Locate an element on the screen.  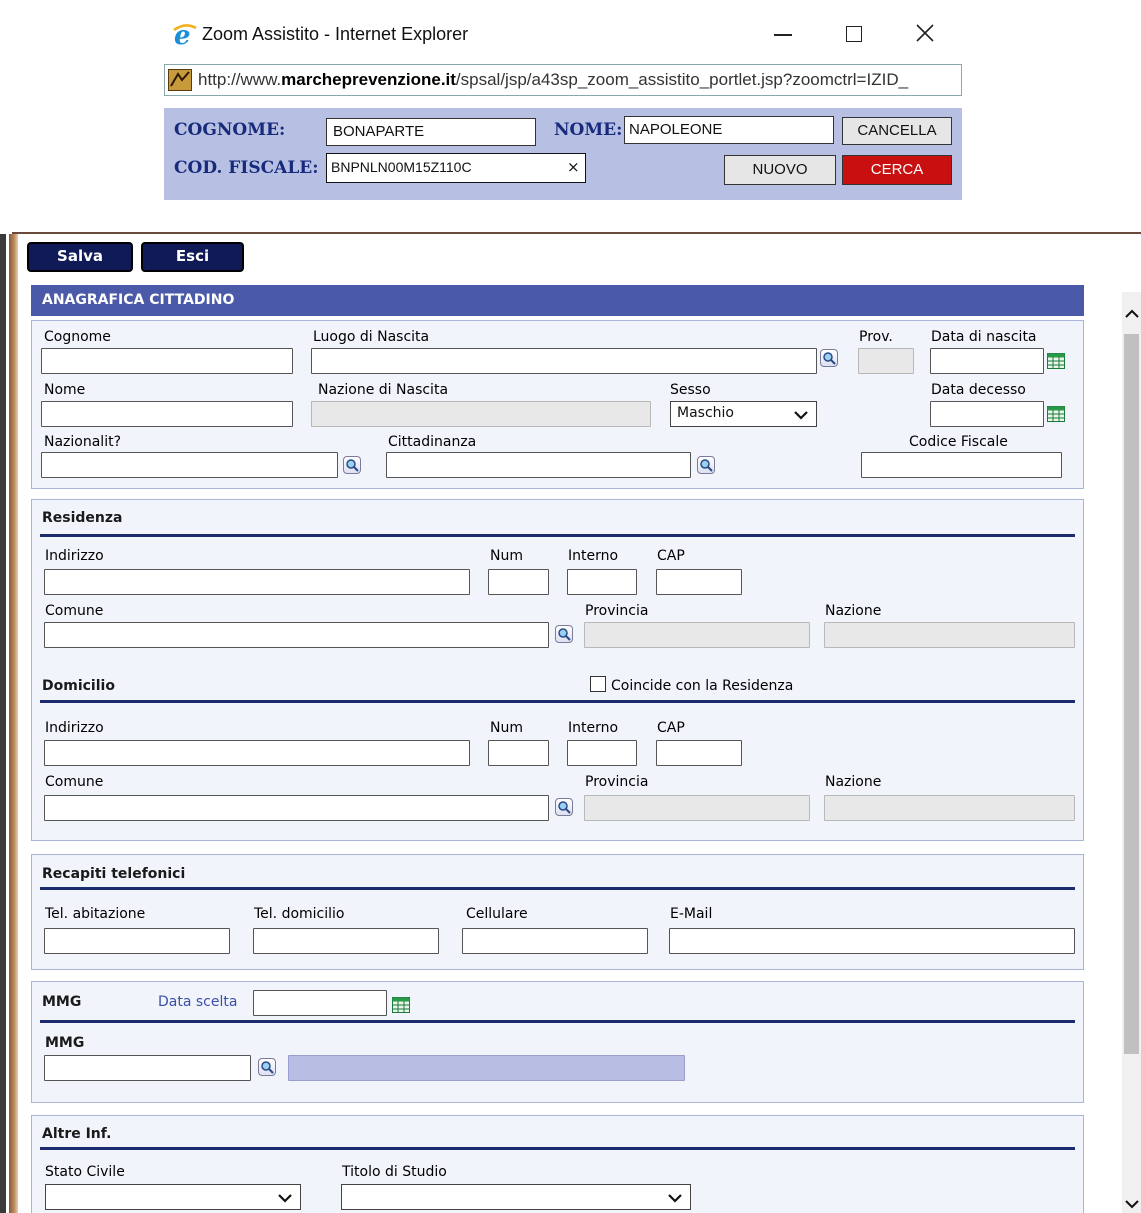
nuovo-button-label: NUOVO is located at coordinates (780, 169).